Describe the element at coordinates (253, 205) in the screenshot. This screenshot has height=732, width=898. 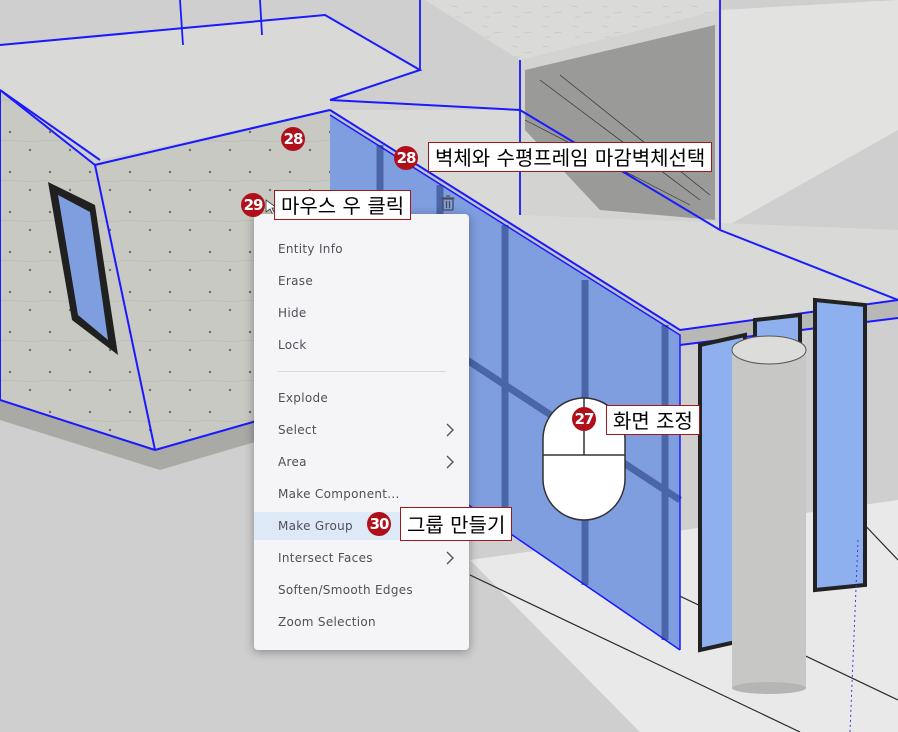
I see `step-badge-29: 29` at that location.